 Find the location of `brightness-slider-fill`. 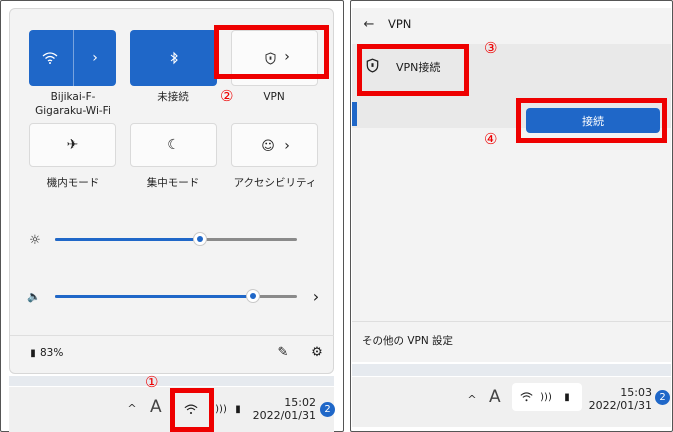

brightness-slider-fill is located at coordinates (127, 239).